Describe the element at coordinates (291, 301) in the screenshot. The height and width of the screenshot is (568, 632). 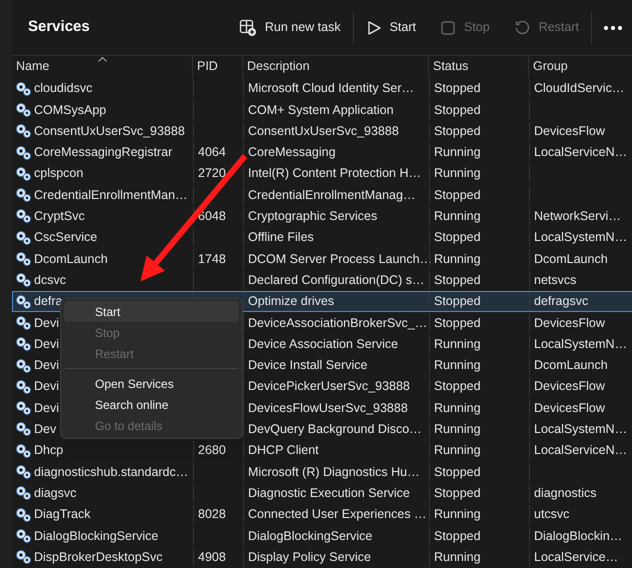
I see `table-cell-text: Optimize drives` at that location.